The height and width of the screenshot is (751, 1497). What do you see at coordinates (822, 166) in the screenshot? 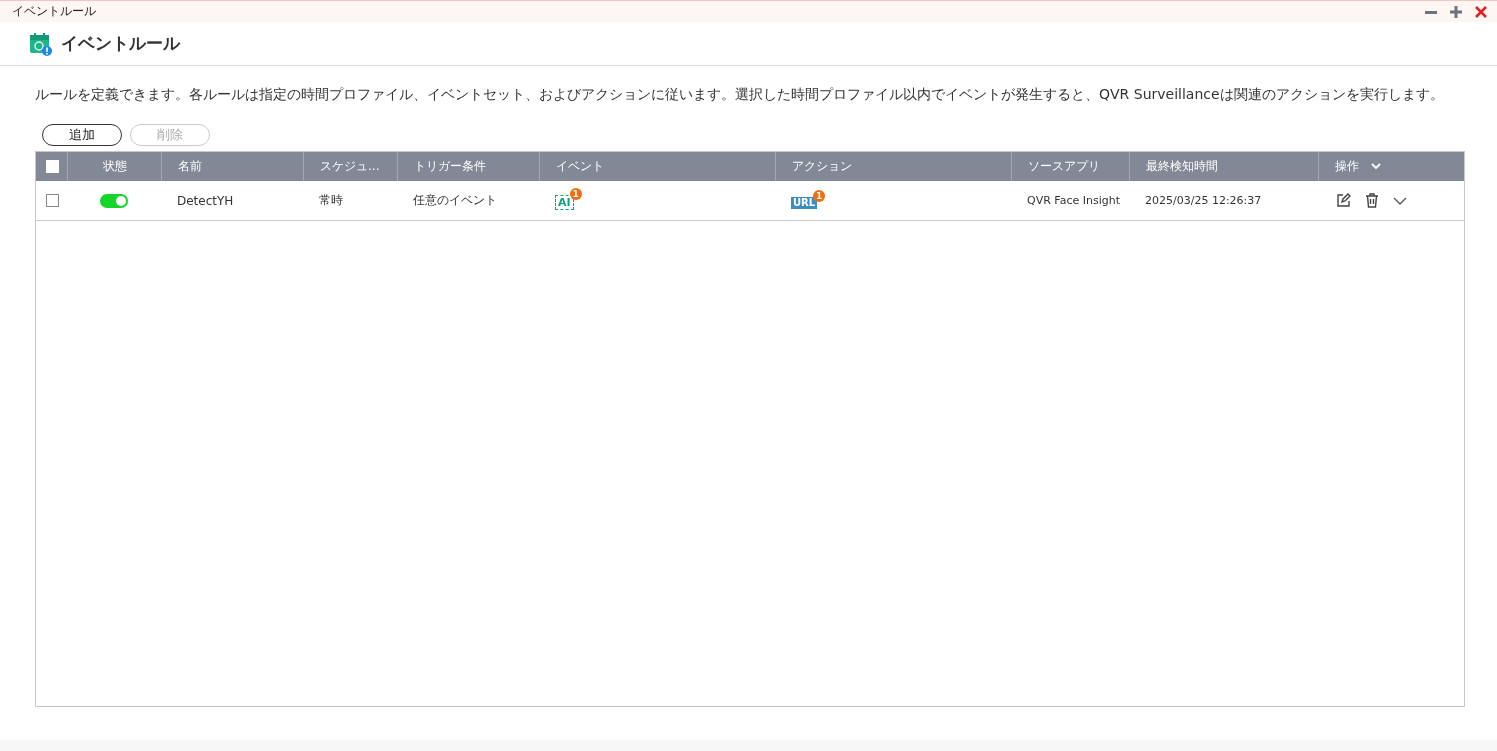
I see `column-header: アクション` at bounding box center [822, 166].